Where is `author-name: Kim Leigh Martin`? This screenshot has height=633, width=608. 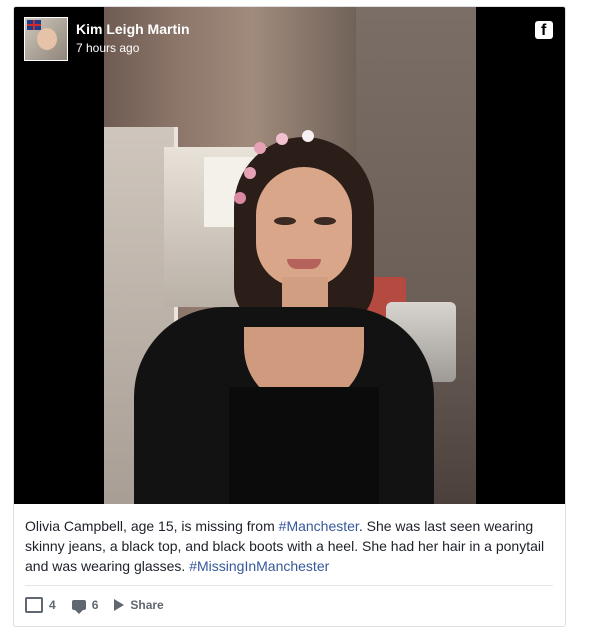
author-name: Kim Leigh Martin is located at coordinates (133, 29).